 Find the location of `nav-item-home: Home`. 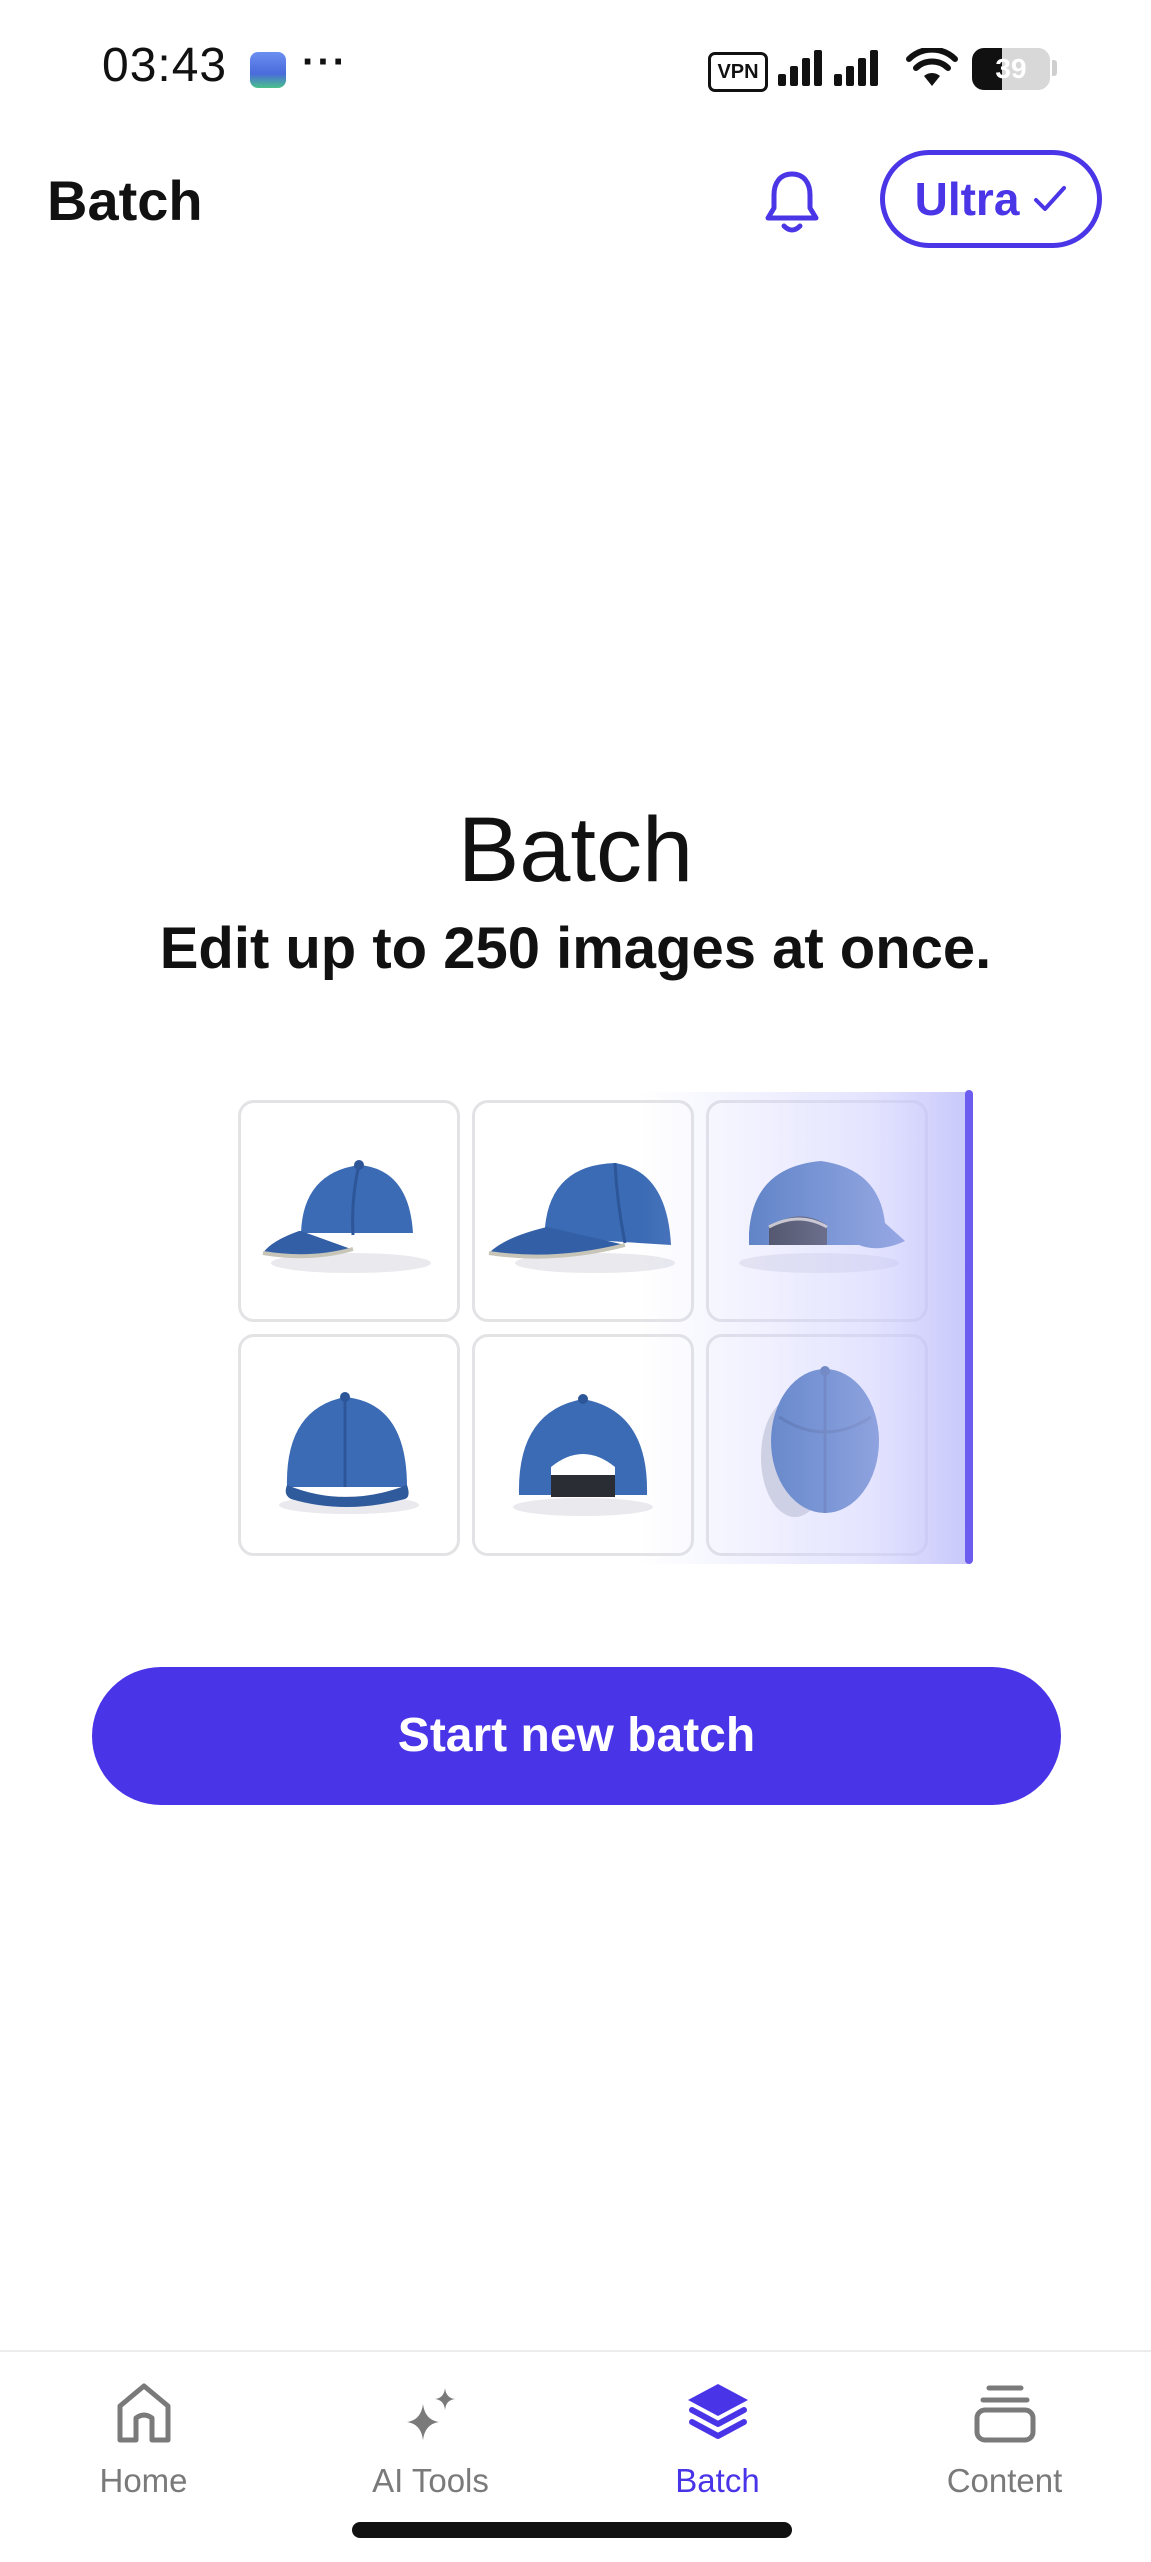

nav-item-home: Home is located at coordinates (143, 2457).